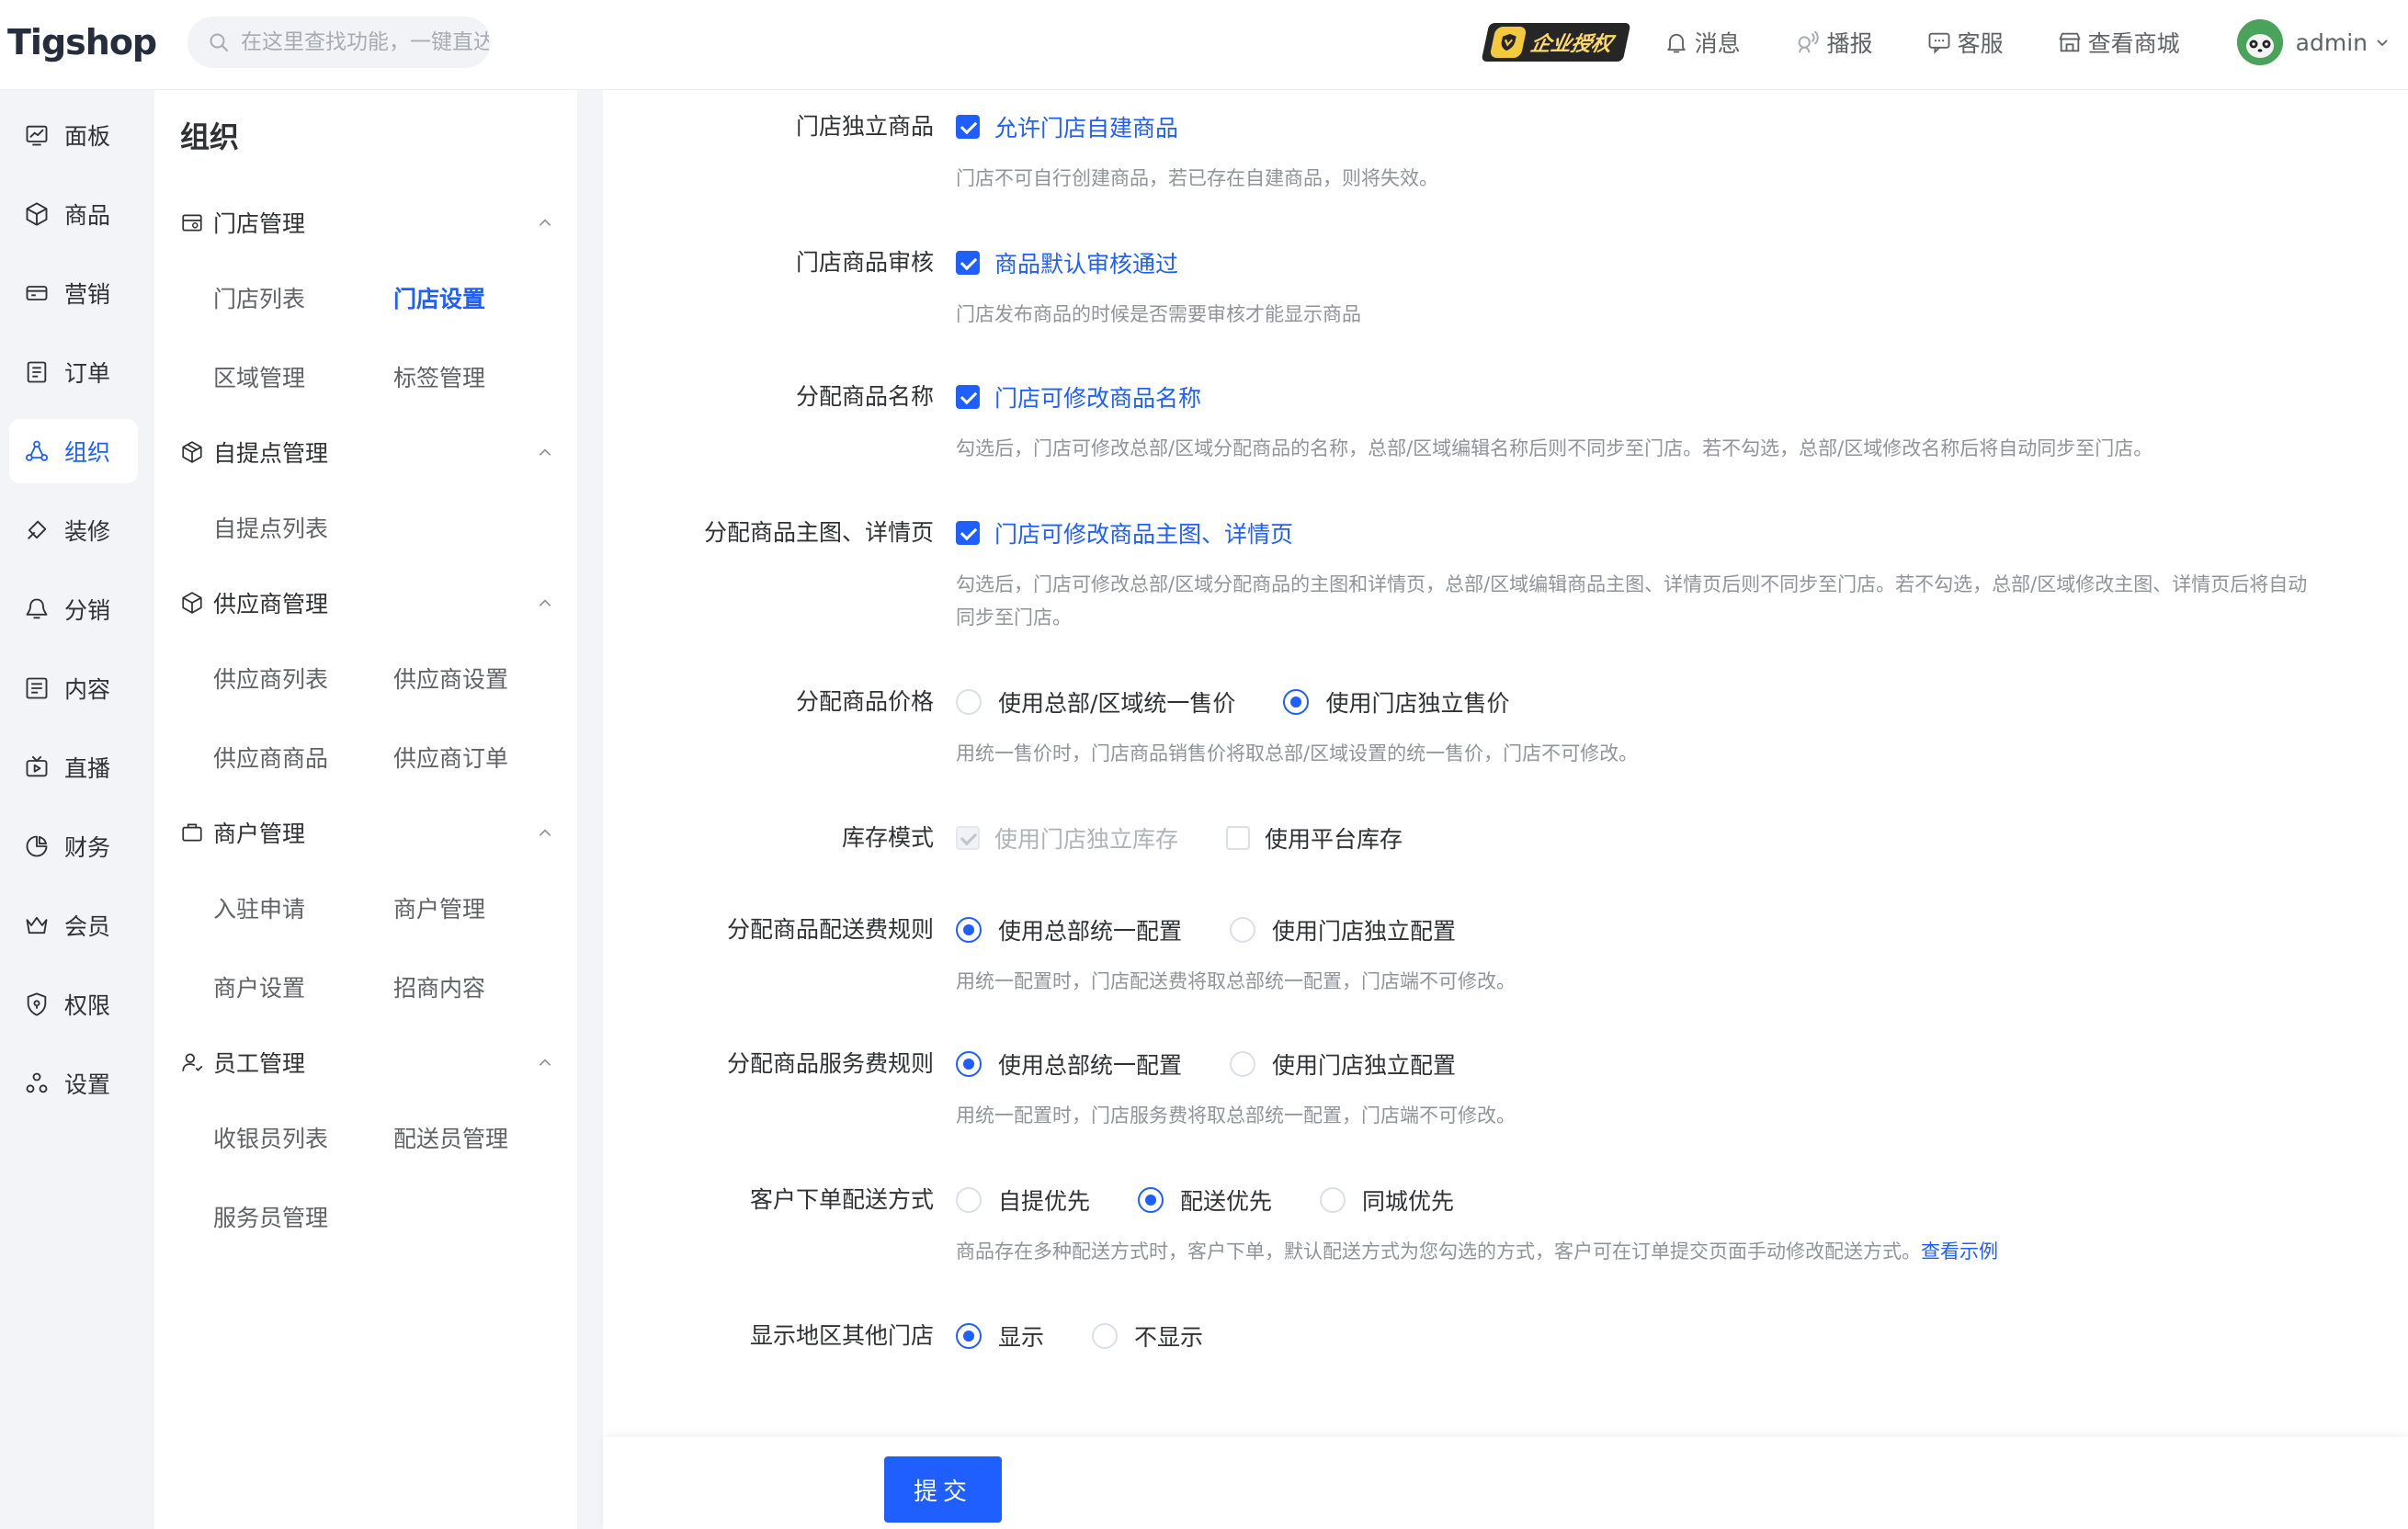 Image resolution: width=2408 pixels, height=1529 pixels. I want to click on submenu-group-supplier: 供应商管理, so click(373, 602).